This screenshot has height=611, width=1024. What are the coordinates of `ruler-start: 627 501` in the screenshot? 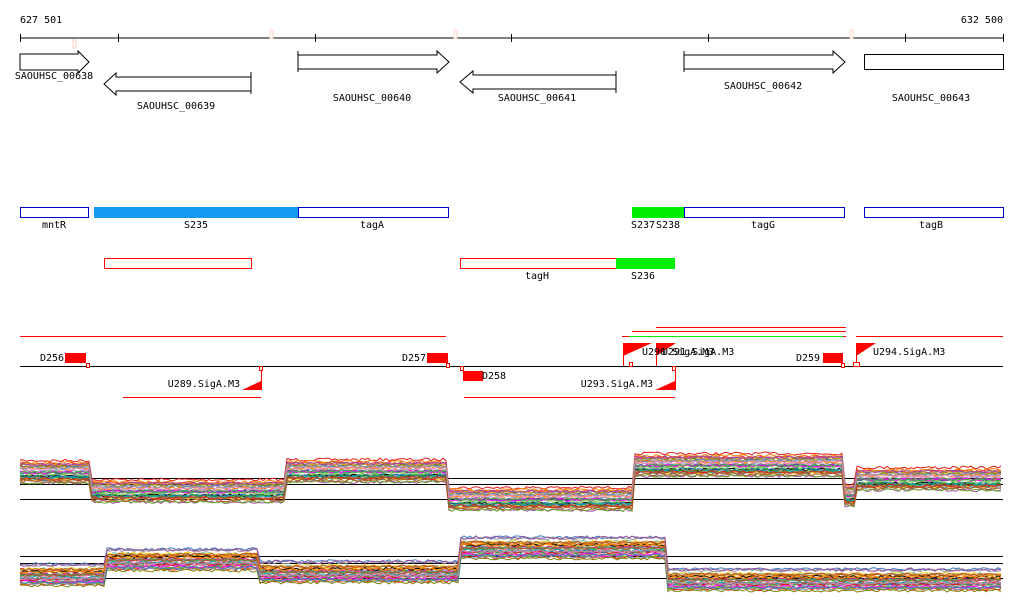 It's located at (41, 20).